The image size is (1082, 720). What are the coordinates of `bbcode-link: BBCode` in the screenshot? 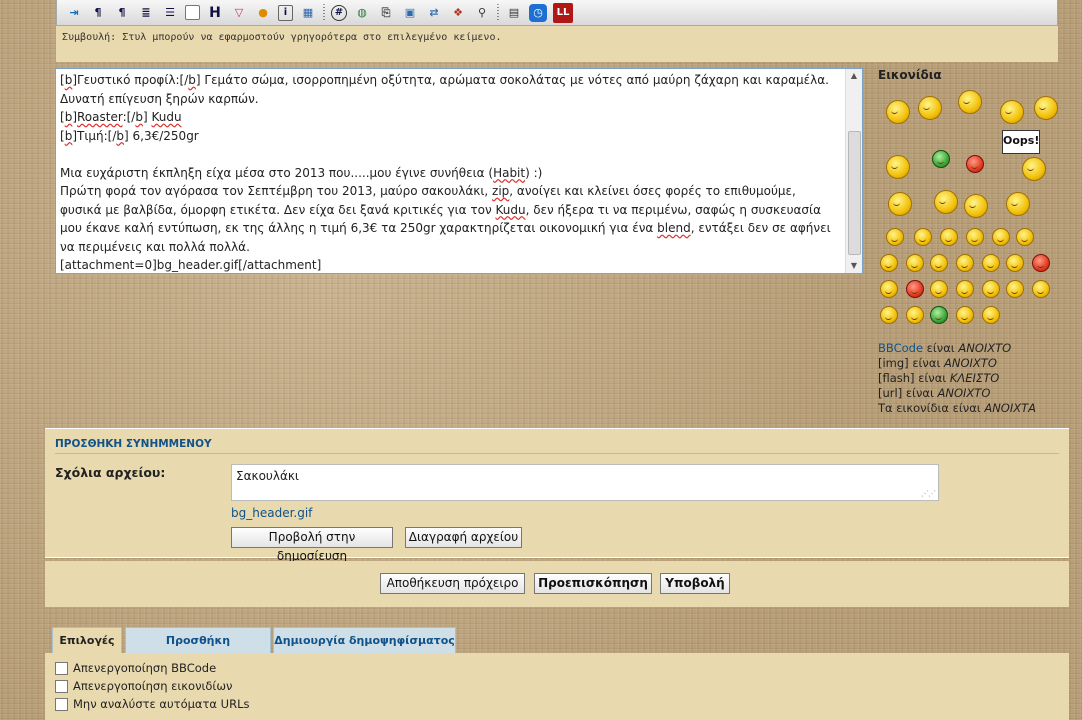 It's located at (900, 348).